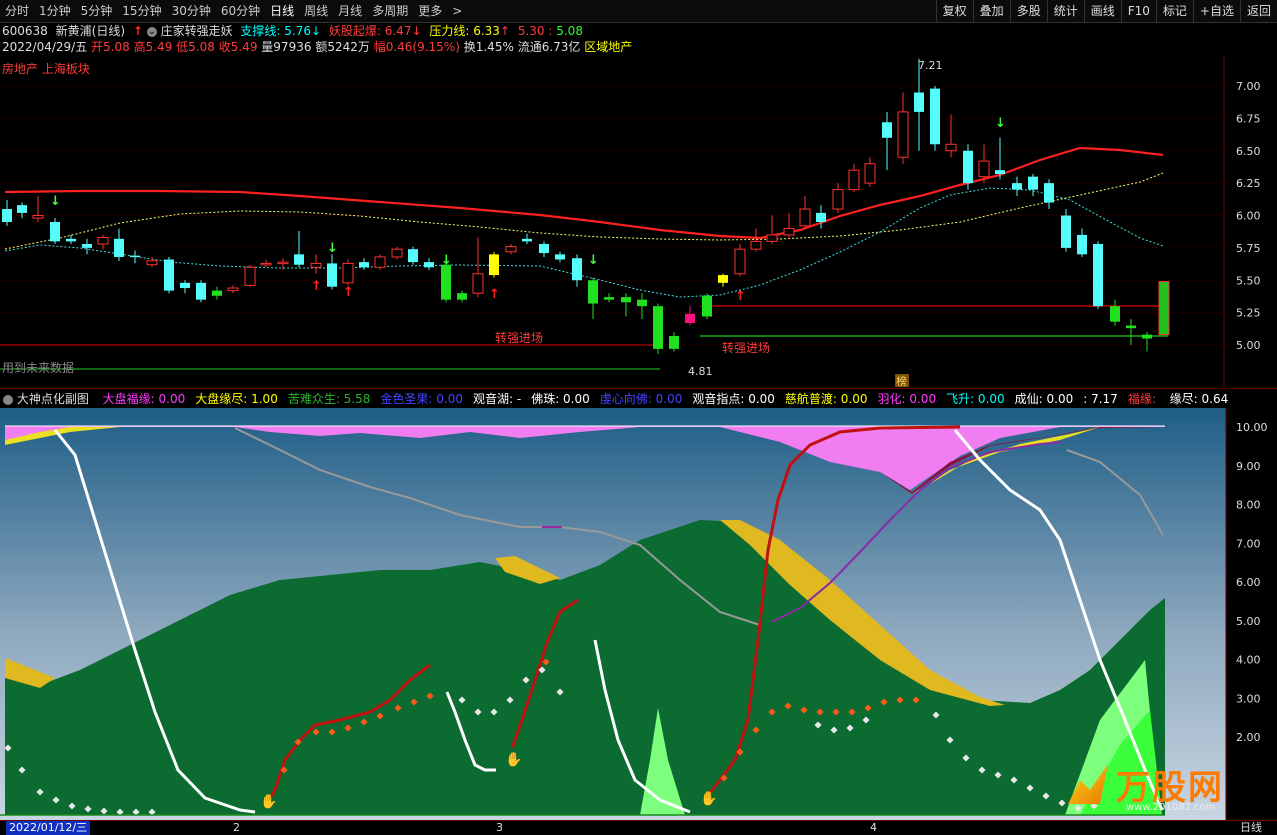 The width and height of the screenshot is (1277, 835). I want to click on indicator-title: 大神点化副图, so click(53, 399).